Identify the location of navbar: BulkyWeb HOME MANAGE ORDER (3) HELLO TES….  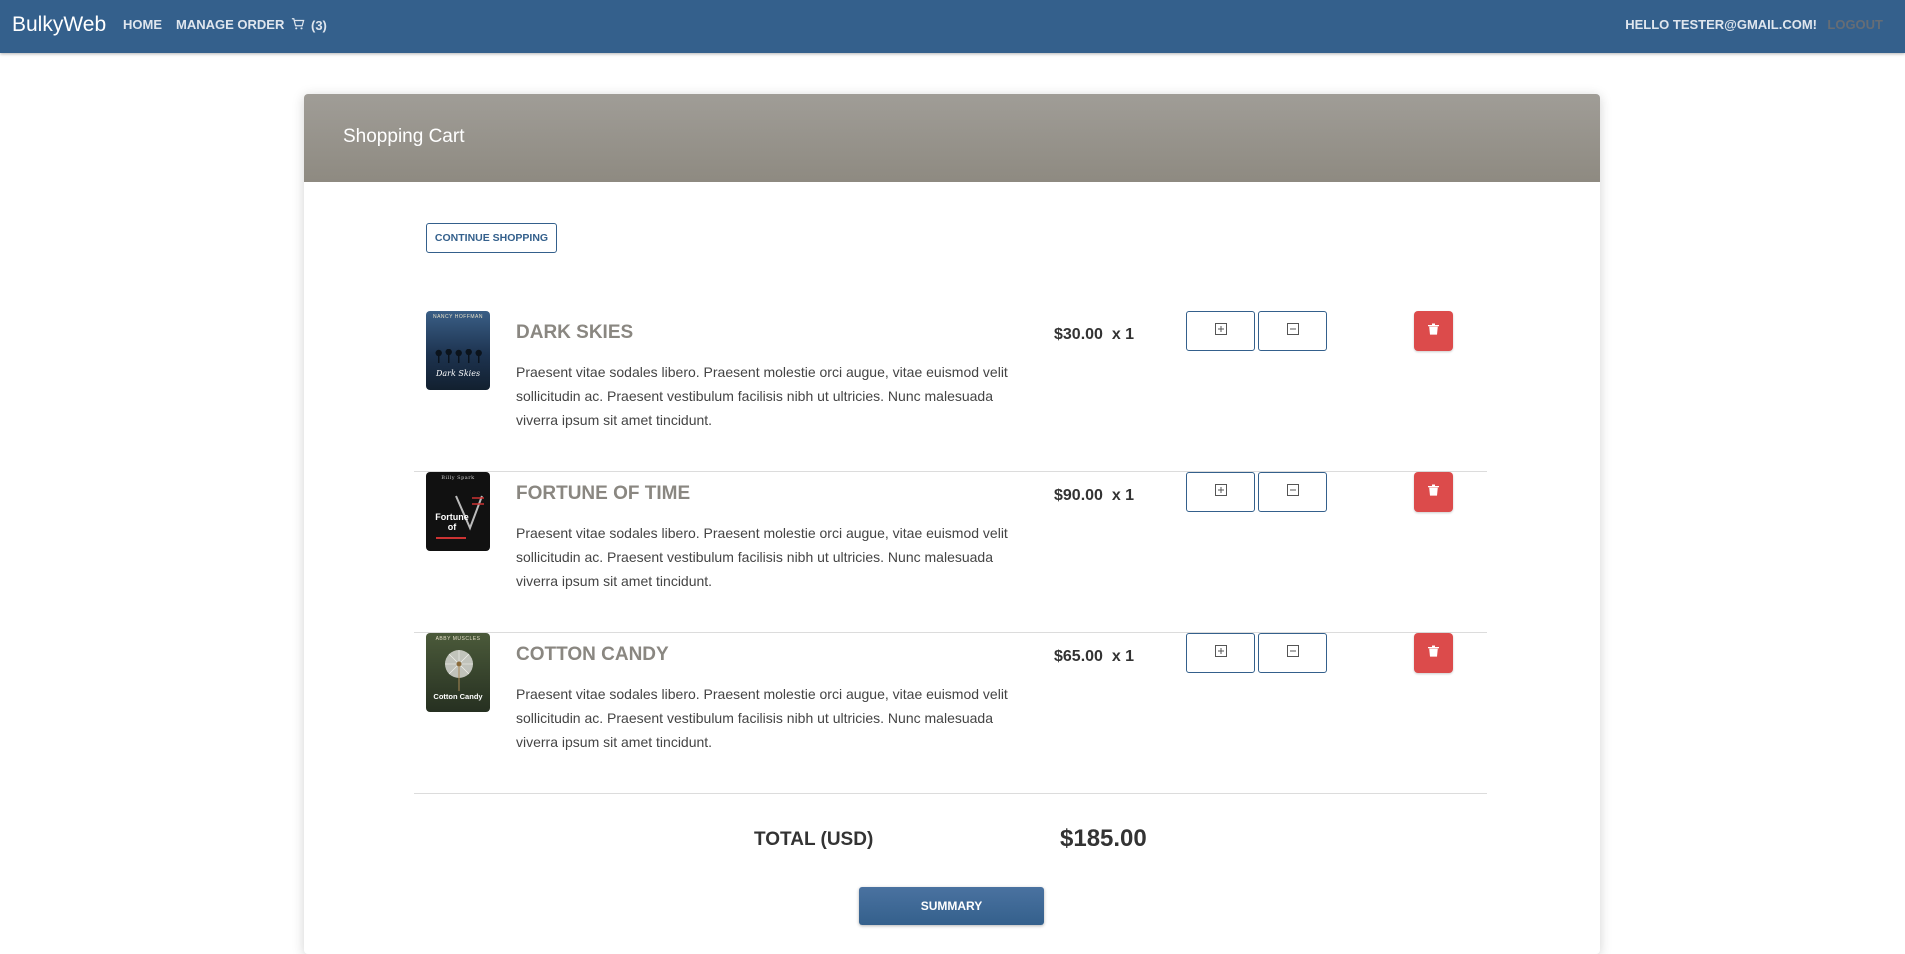
(952, 26).